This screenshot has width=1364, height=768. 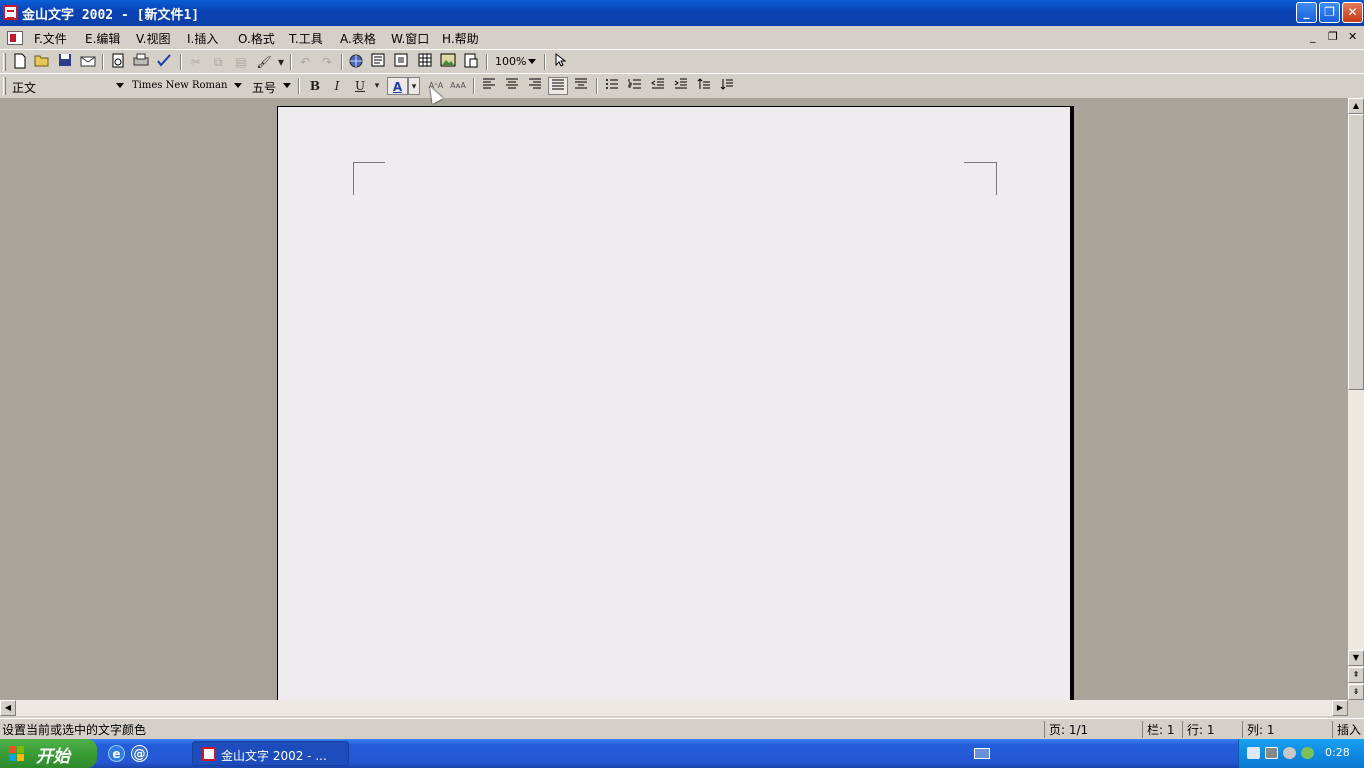 I want to click on menu-table: A.表格, so click(x=358, y=38).